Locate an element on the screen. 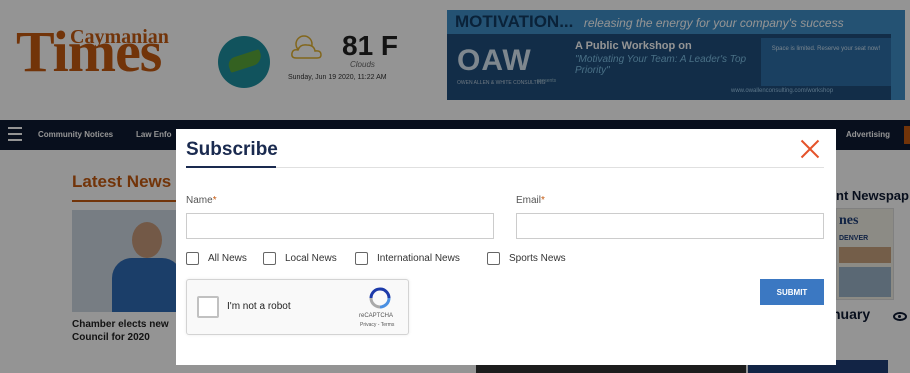 Image resolution: width=910 pixels, height=373 pixels. recaptcha-logo-icon is located at coordinates (380, 298).